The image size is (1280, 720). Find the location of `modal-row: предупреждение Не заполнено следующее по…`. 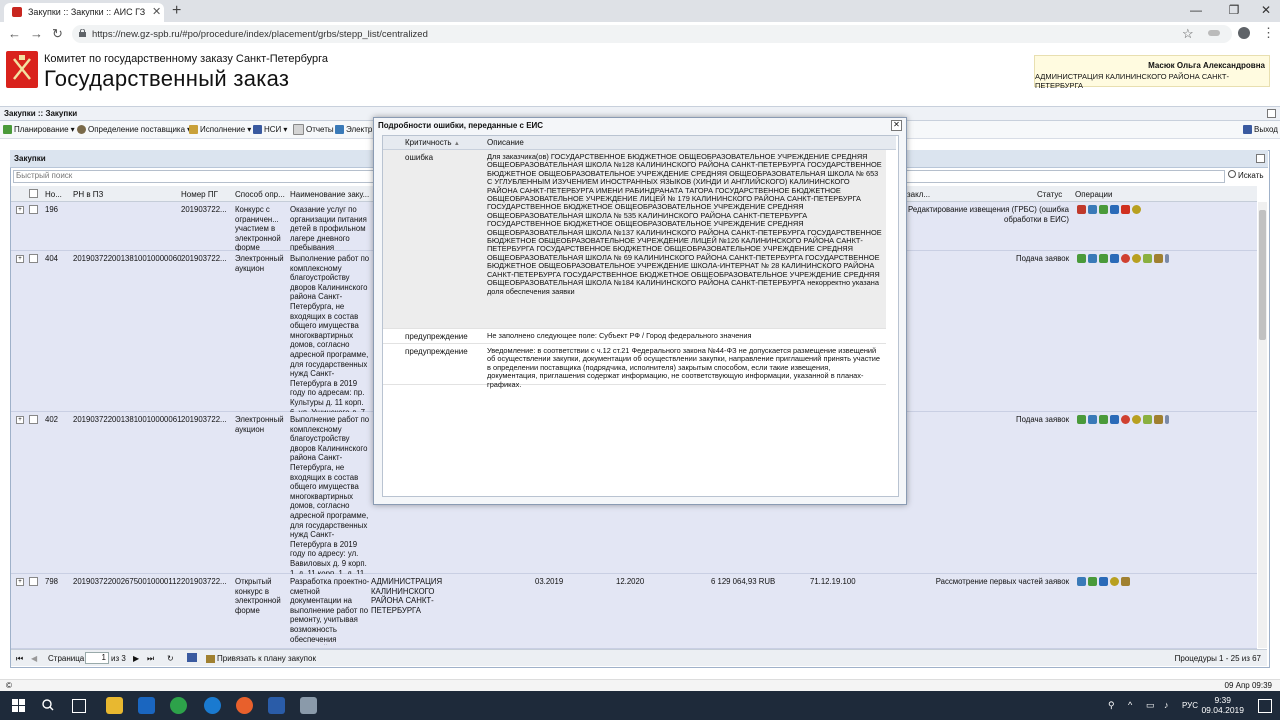

modal-row: предупреждение Не заполнено следующее по… is located at coordinates (634, 336).